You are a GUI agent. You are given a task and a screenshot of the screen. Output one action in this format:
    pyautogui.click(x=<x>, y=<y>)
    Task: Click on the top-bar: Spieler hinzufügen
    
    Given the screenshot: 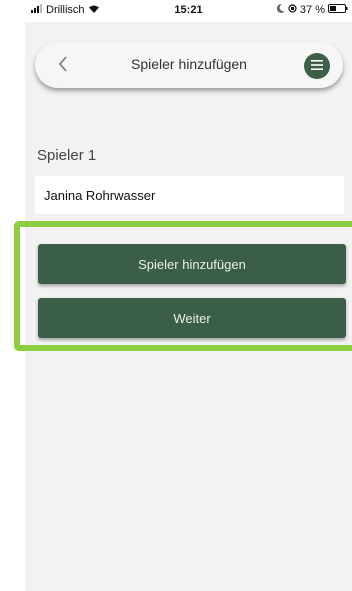 What is the action you would take?
    pyautogui.click(x=189, y=65)
    